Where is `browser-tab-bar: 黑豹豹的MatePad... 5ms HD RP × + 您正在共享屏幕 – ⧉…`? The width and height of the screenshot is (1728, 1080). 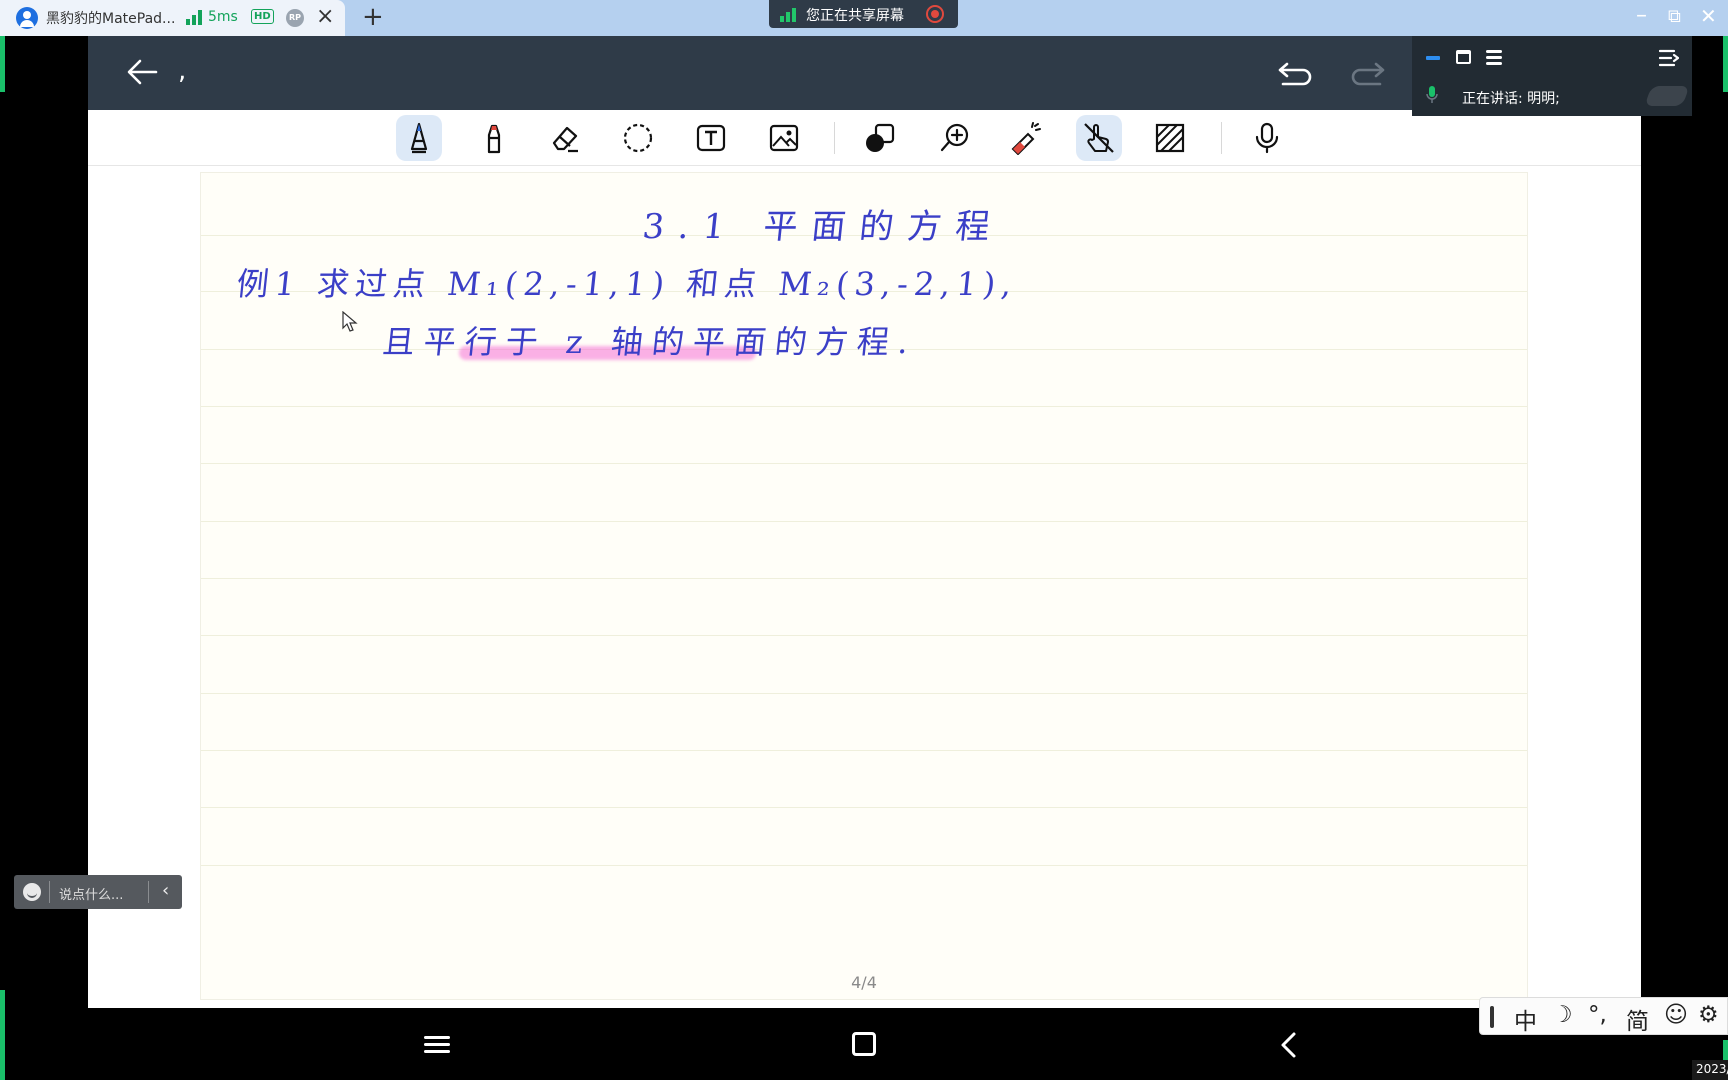 browser-tab-bar: 黑豹豹的MatePad... 5ms HD RP × + 您正在共享屏幕 – ⧉… is located at coordinates (864, 18).